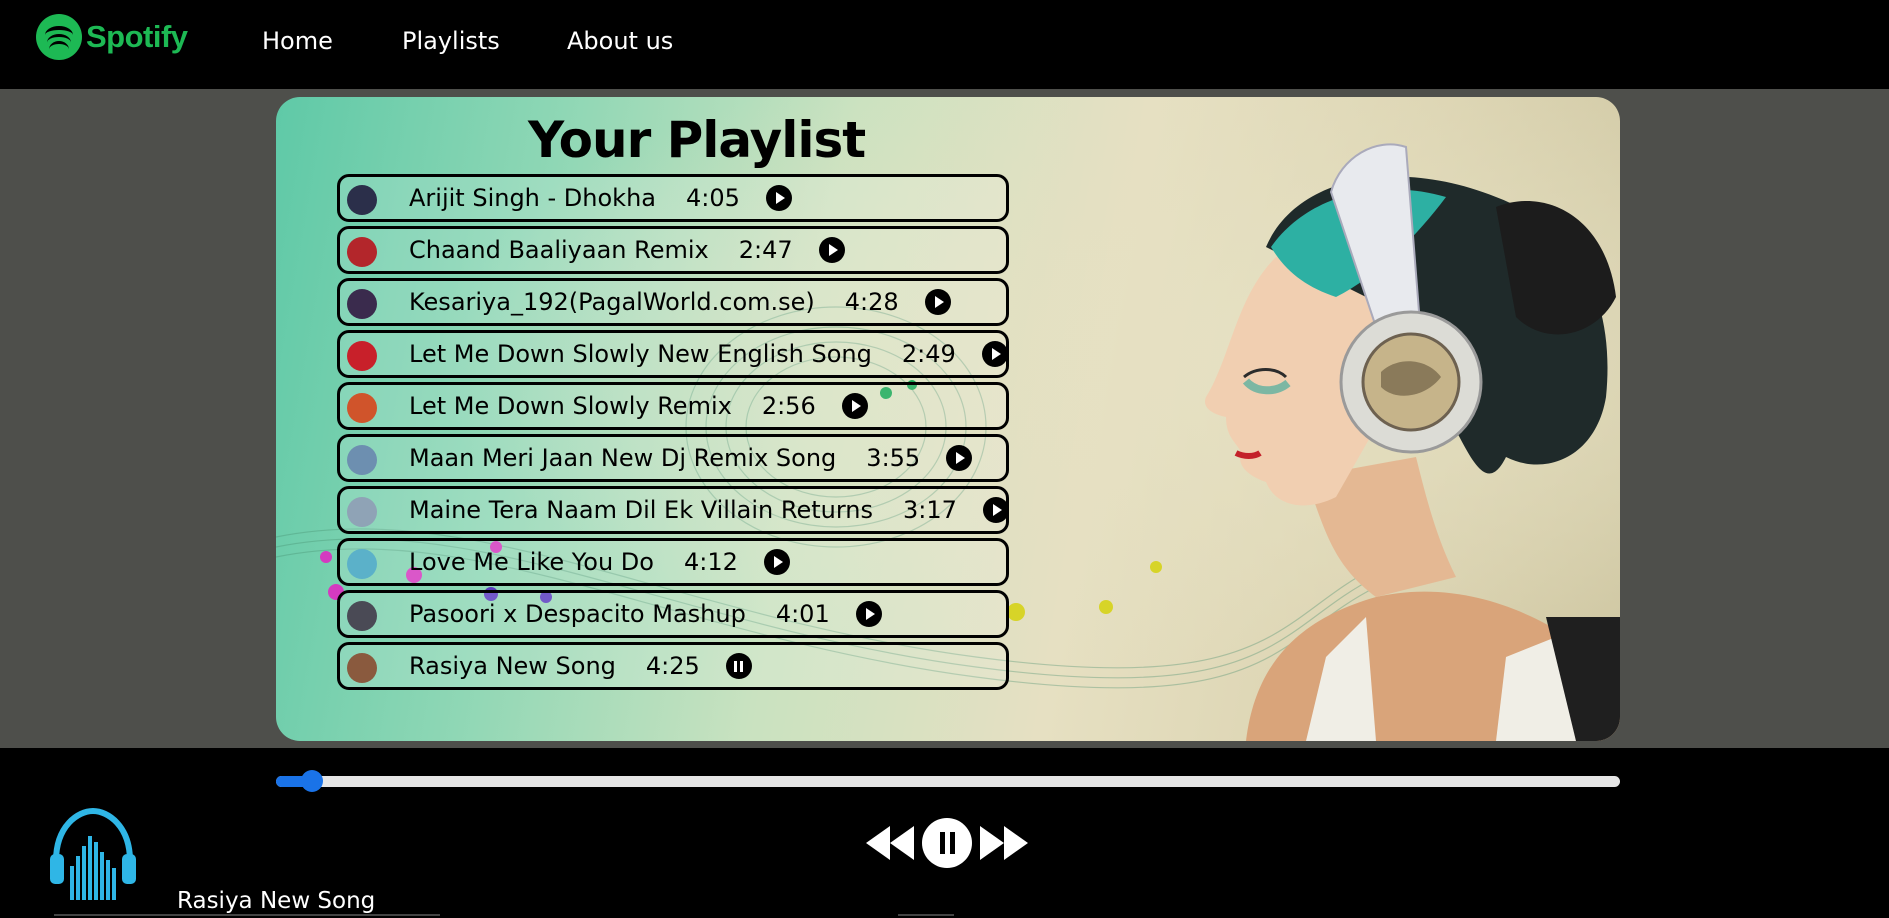 The height and width of the screenshot is (918, 1889). I want to click on track-row: Let Me Down Slowly New English Song 2:49, so click(673, 354).